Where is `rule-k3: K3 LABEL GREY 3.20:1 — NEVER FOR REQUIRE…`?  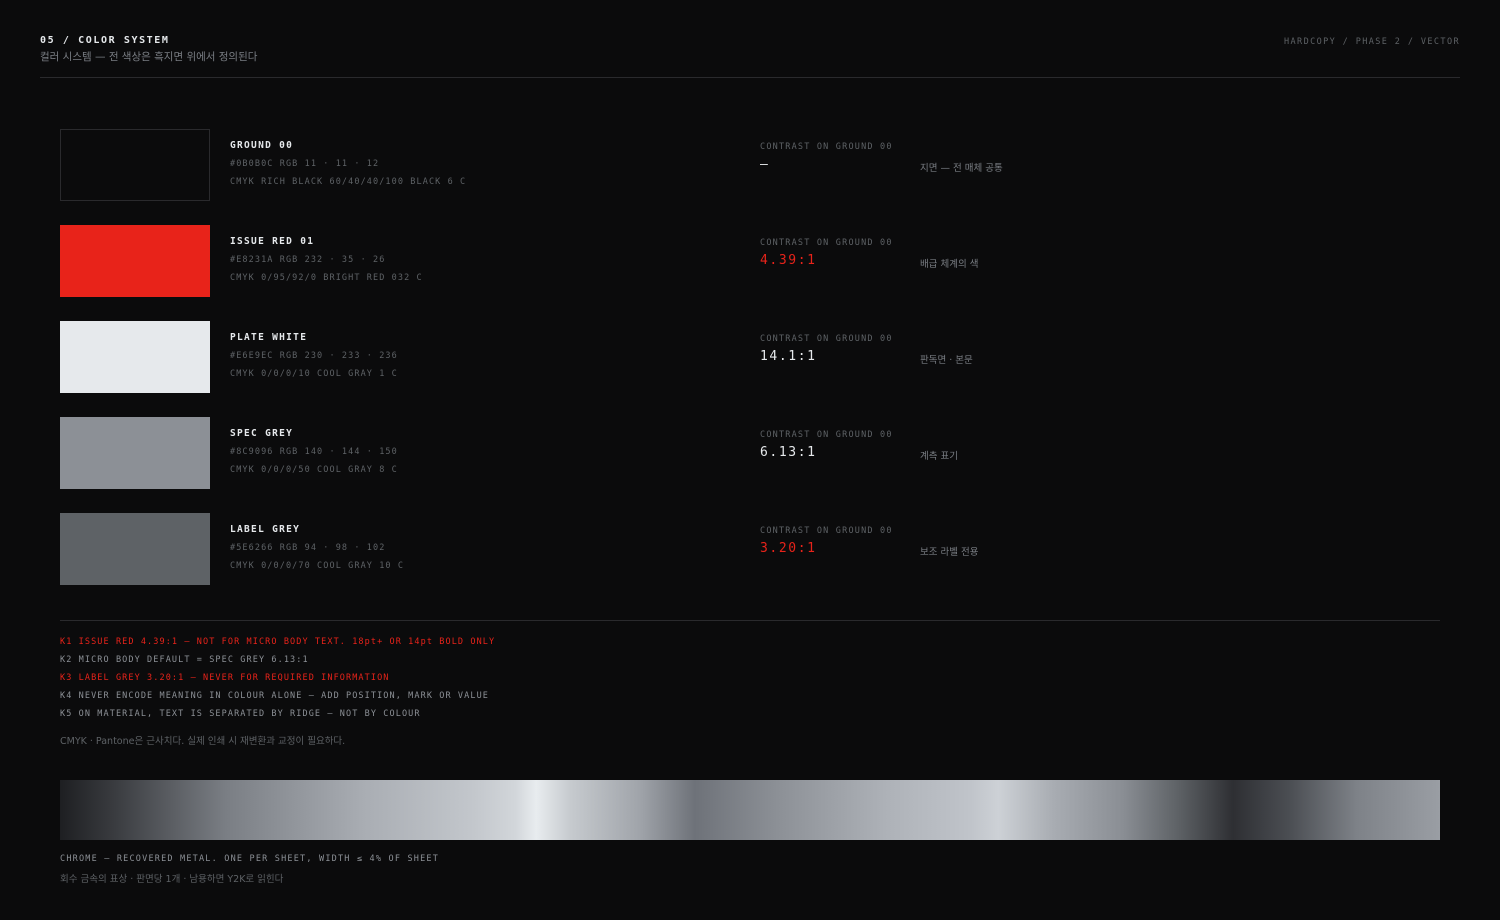 rule-k3: K3 LABEL GREY 3.20:1 — NEVER FOR REQUIRE… is located at coordinates (225, 678).